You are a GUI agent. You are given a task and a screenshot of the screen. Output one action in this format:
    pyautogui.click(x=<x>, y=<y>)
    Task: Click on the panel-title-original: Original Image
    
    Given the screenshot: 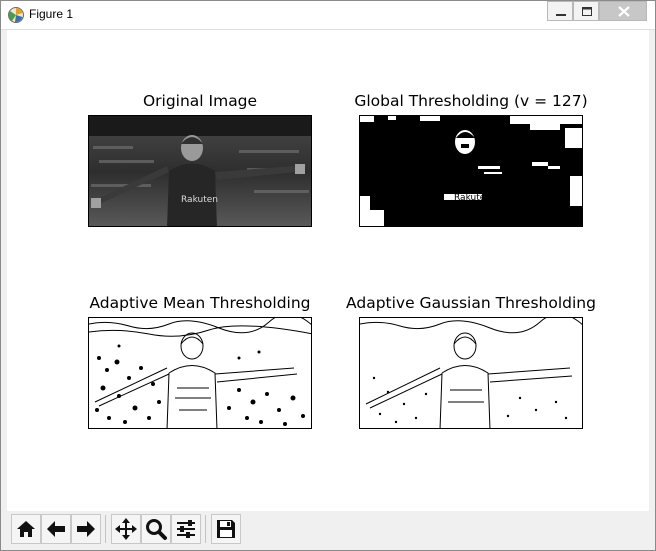 What is the action you would take?
    pyautogui.click(x=200, y=101)
    